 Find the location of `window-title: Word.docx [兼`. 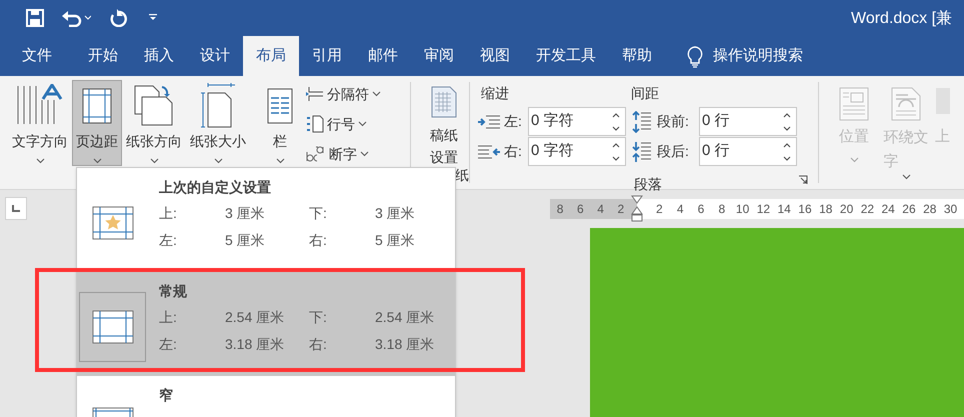

window-title: Word.docx [兼 is located at coordinates (901, 19).